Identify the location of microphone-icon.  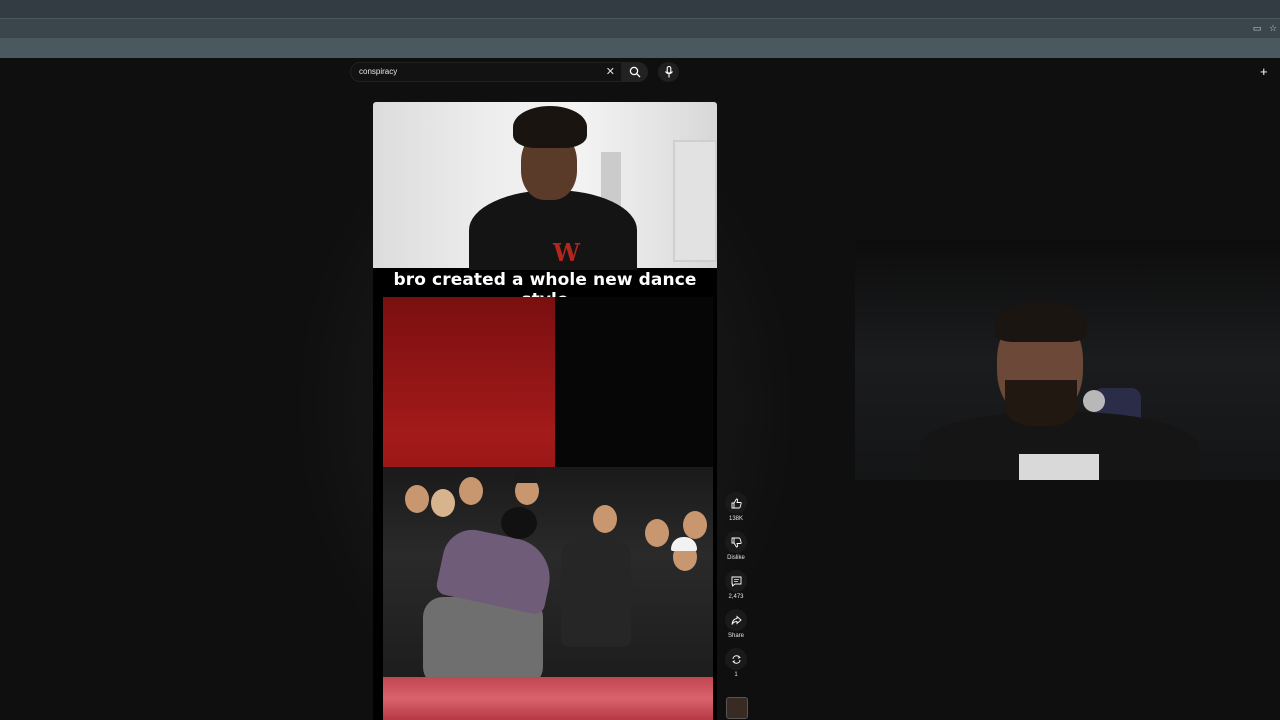
(668, 72).